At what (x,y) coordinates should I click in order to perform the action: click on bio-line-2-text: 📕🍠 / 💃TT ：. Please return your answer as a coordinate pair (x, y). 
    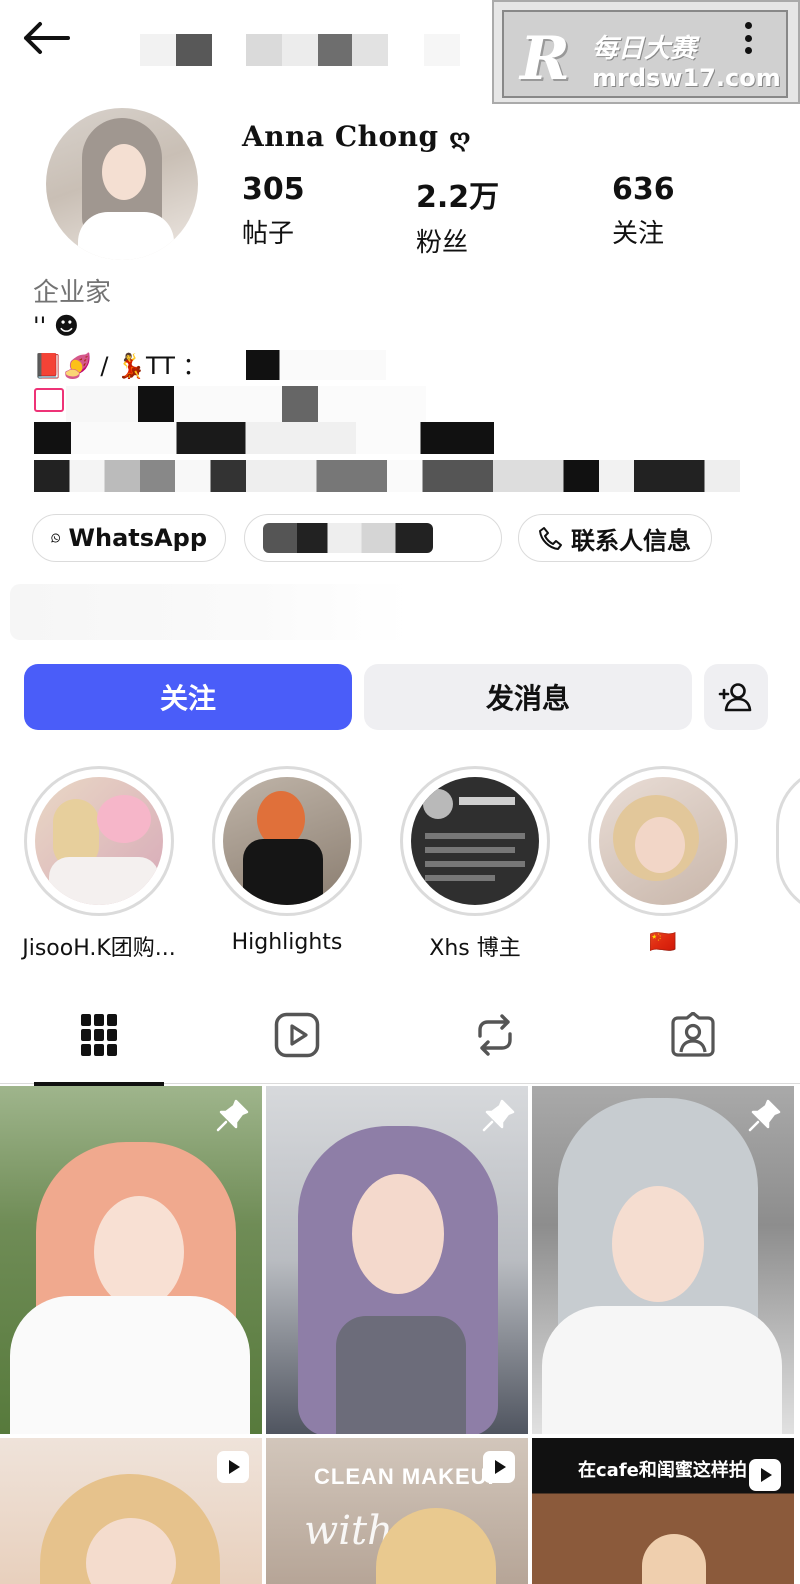
    Looking at the image, I should click on (120, 366).